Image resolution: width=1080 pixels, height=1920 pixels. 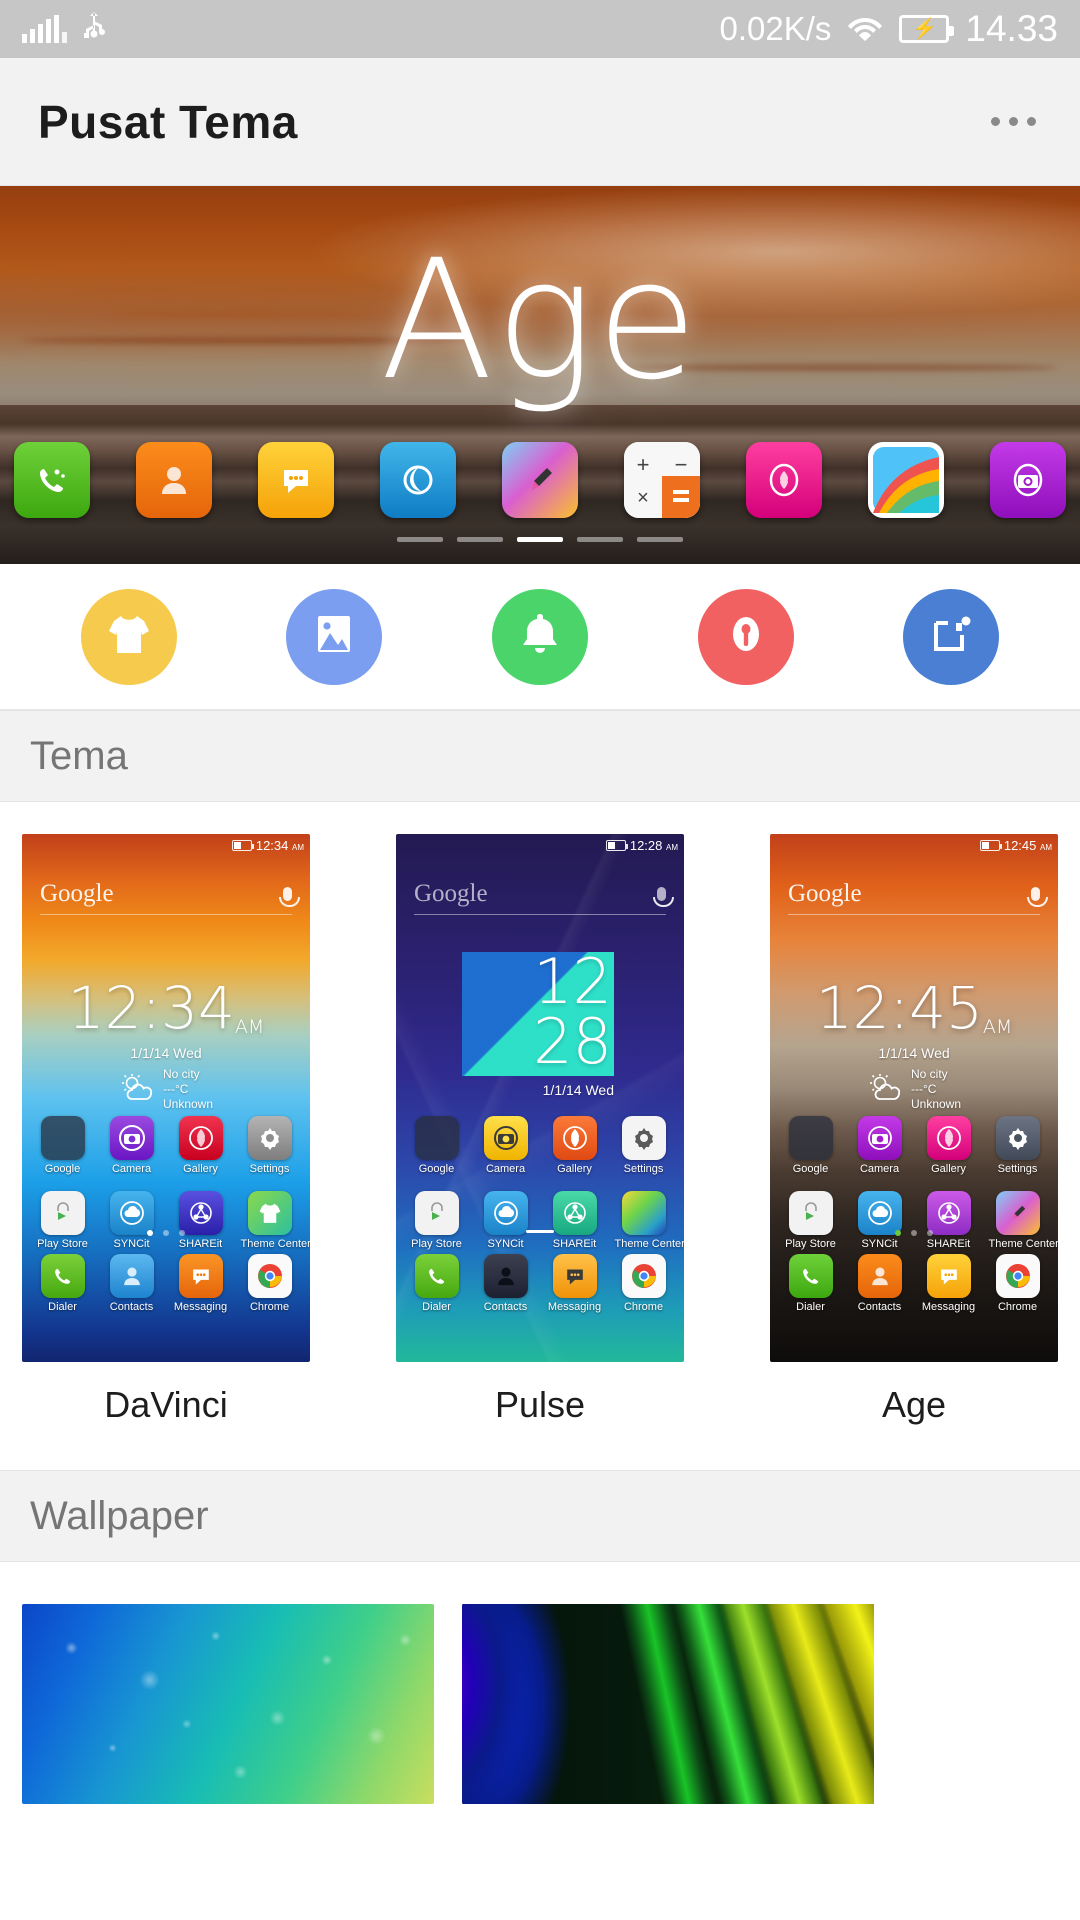 I want to click on theme-name: Age, so click(x=914, y=1404).